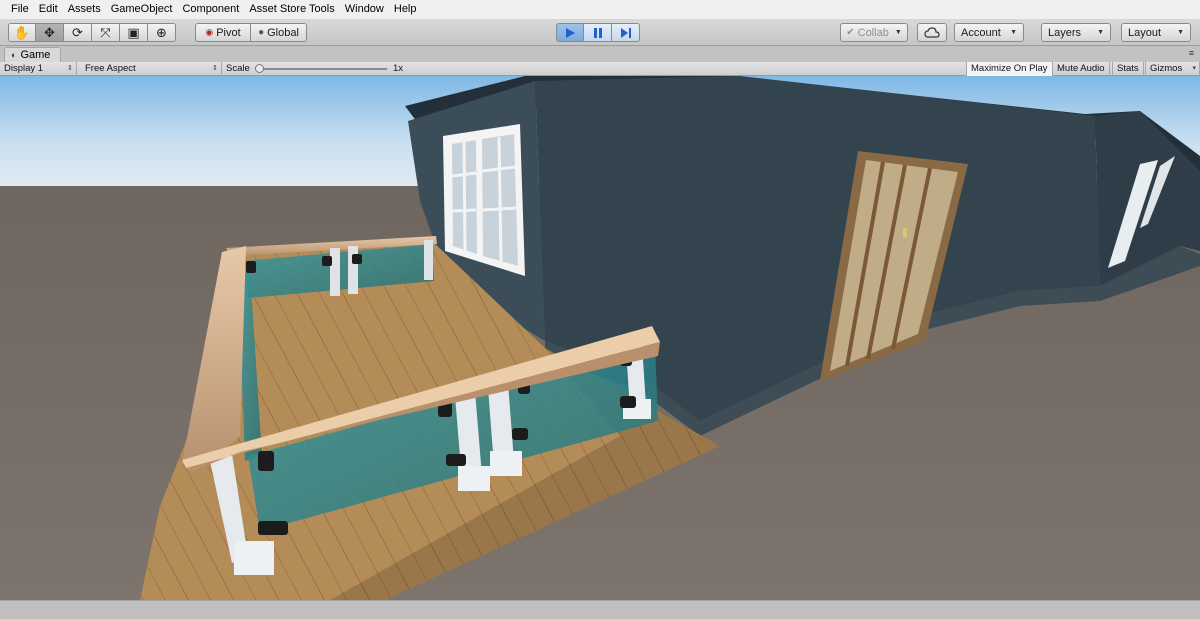 This screenshot has width=1200, height=619. I want to click on cloud-group, so click(932, 32).